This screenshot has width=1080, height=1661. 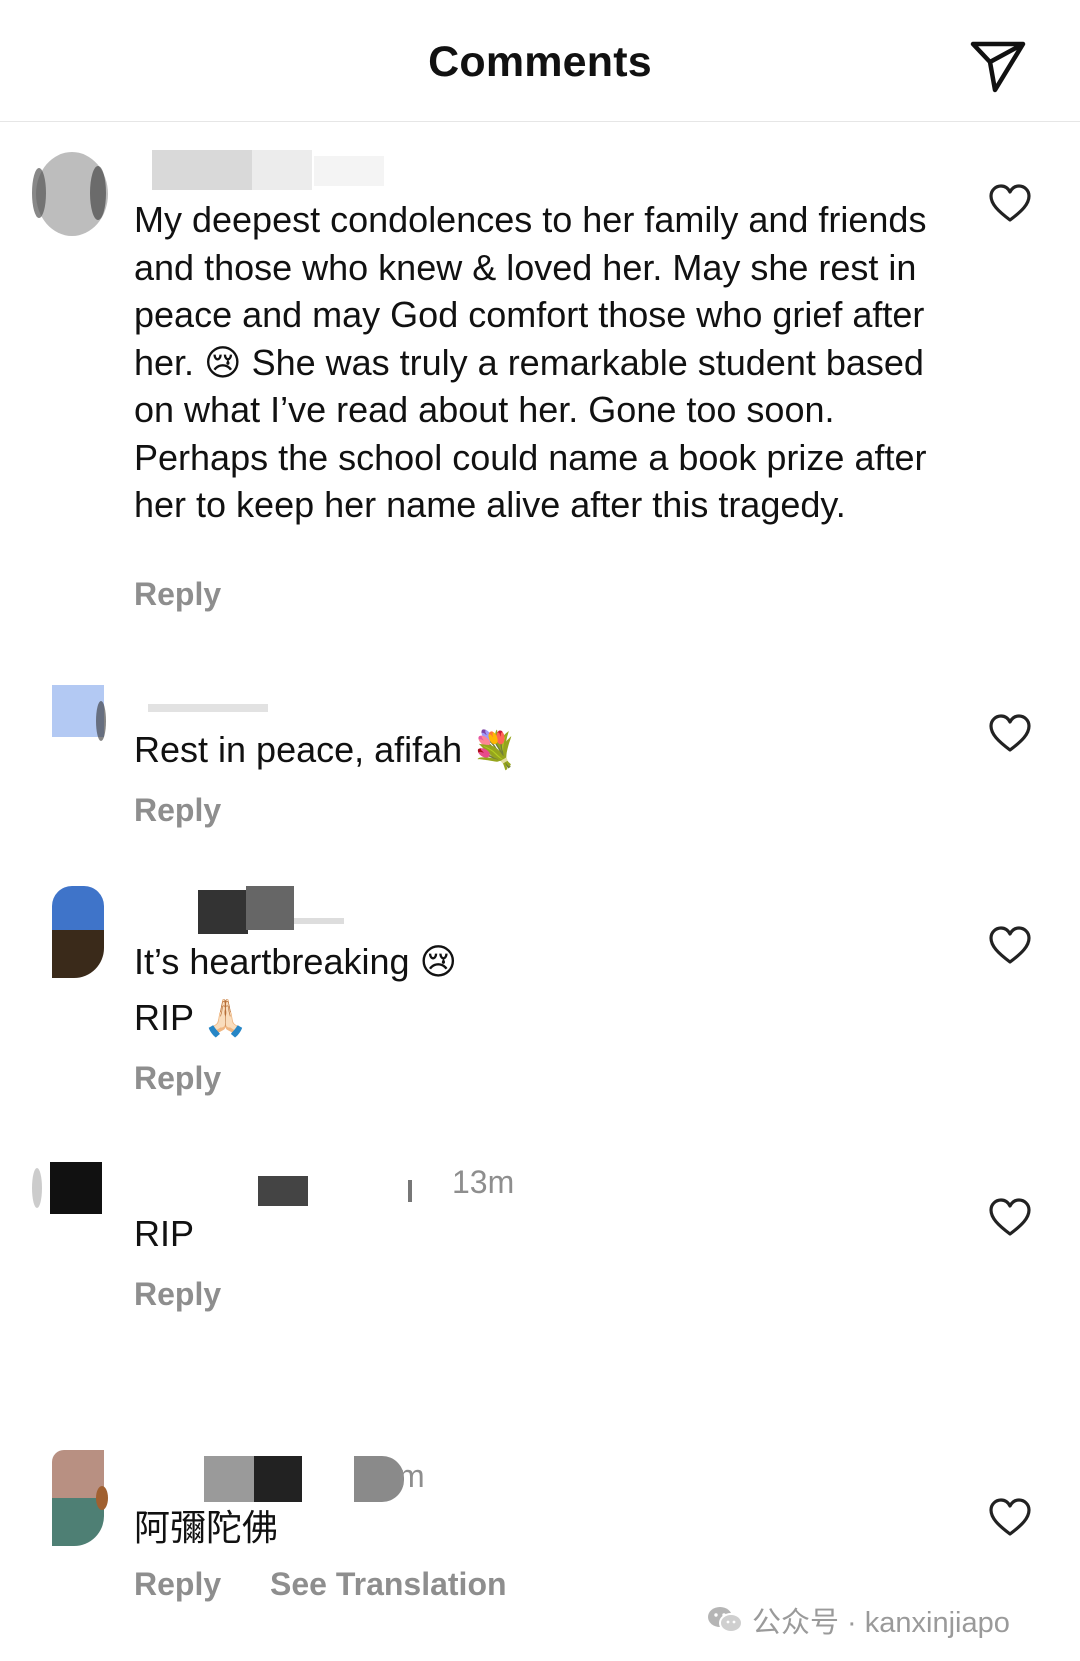 What do you see at coordinates (881, 1623) in the screenshot?
I see `watermark-text: 公众号 · kanxinjiapo` at bounding box center [881, 1623].